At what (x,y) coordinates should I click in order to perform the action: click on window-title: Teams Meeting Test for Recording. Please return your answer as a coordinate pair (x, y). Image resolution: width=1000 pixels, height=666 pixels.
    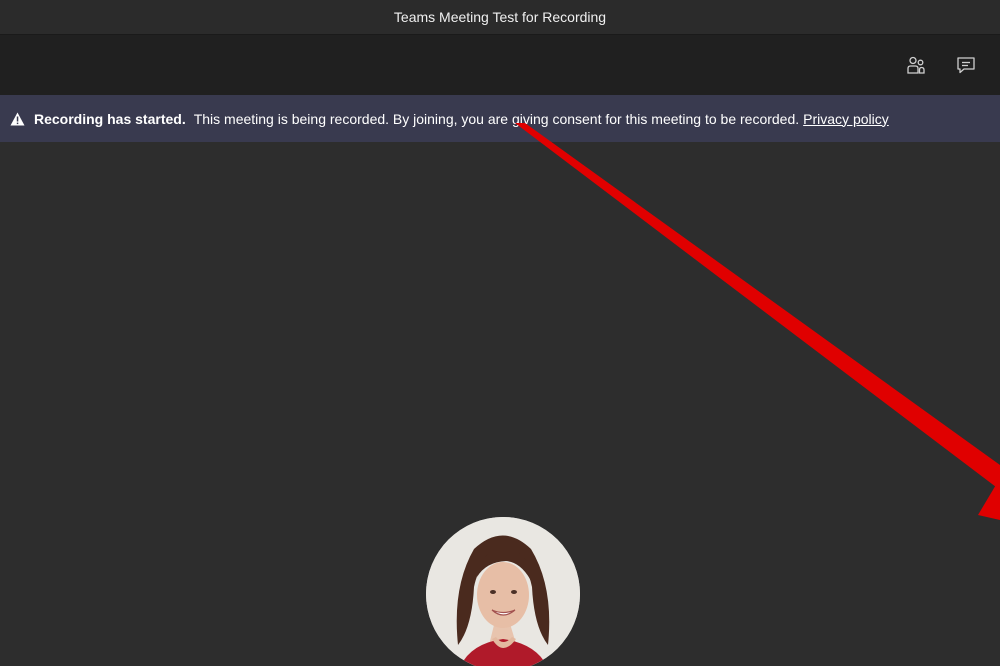
    Looking at the image, I should click on (500, 17).